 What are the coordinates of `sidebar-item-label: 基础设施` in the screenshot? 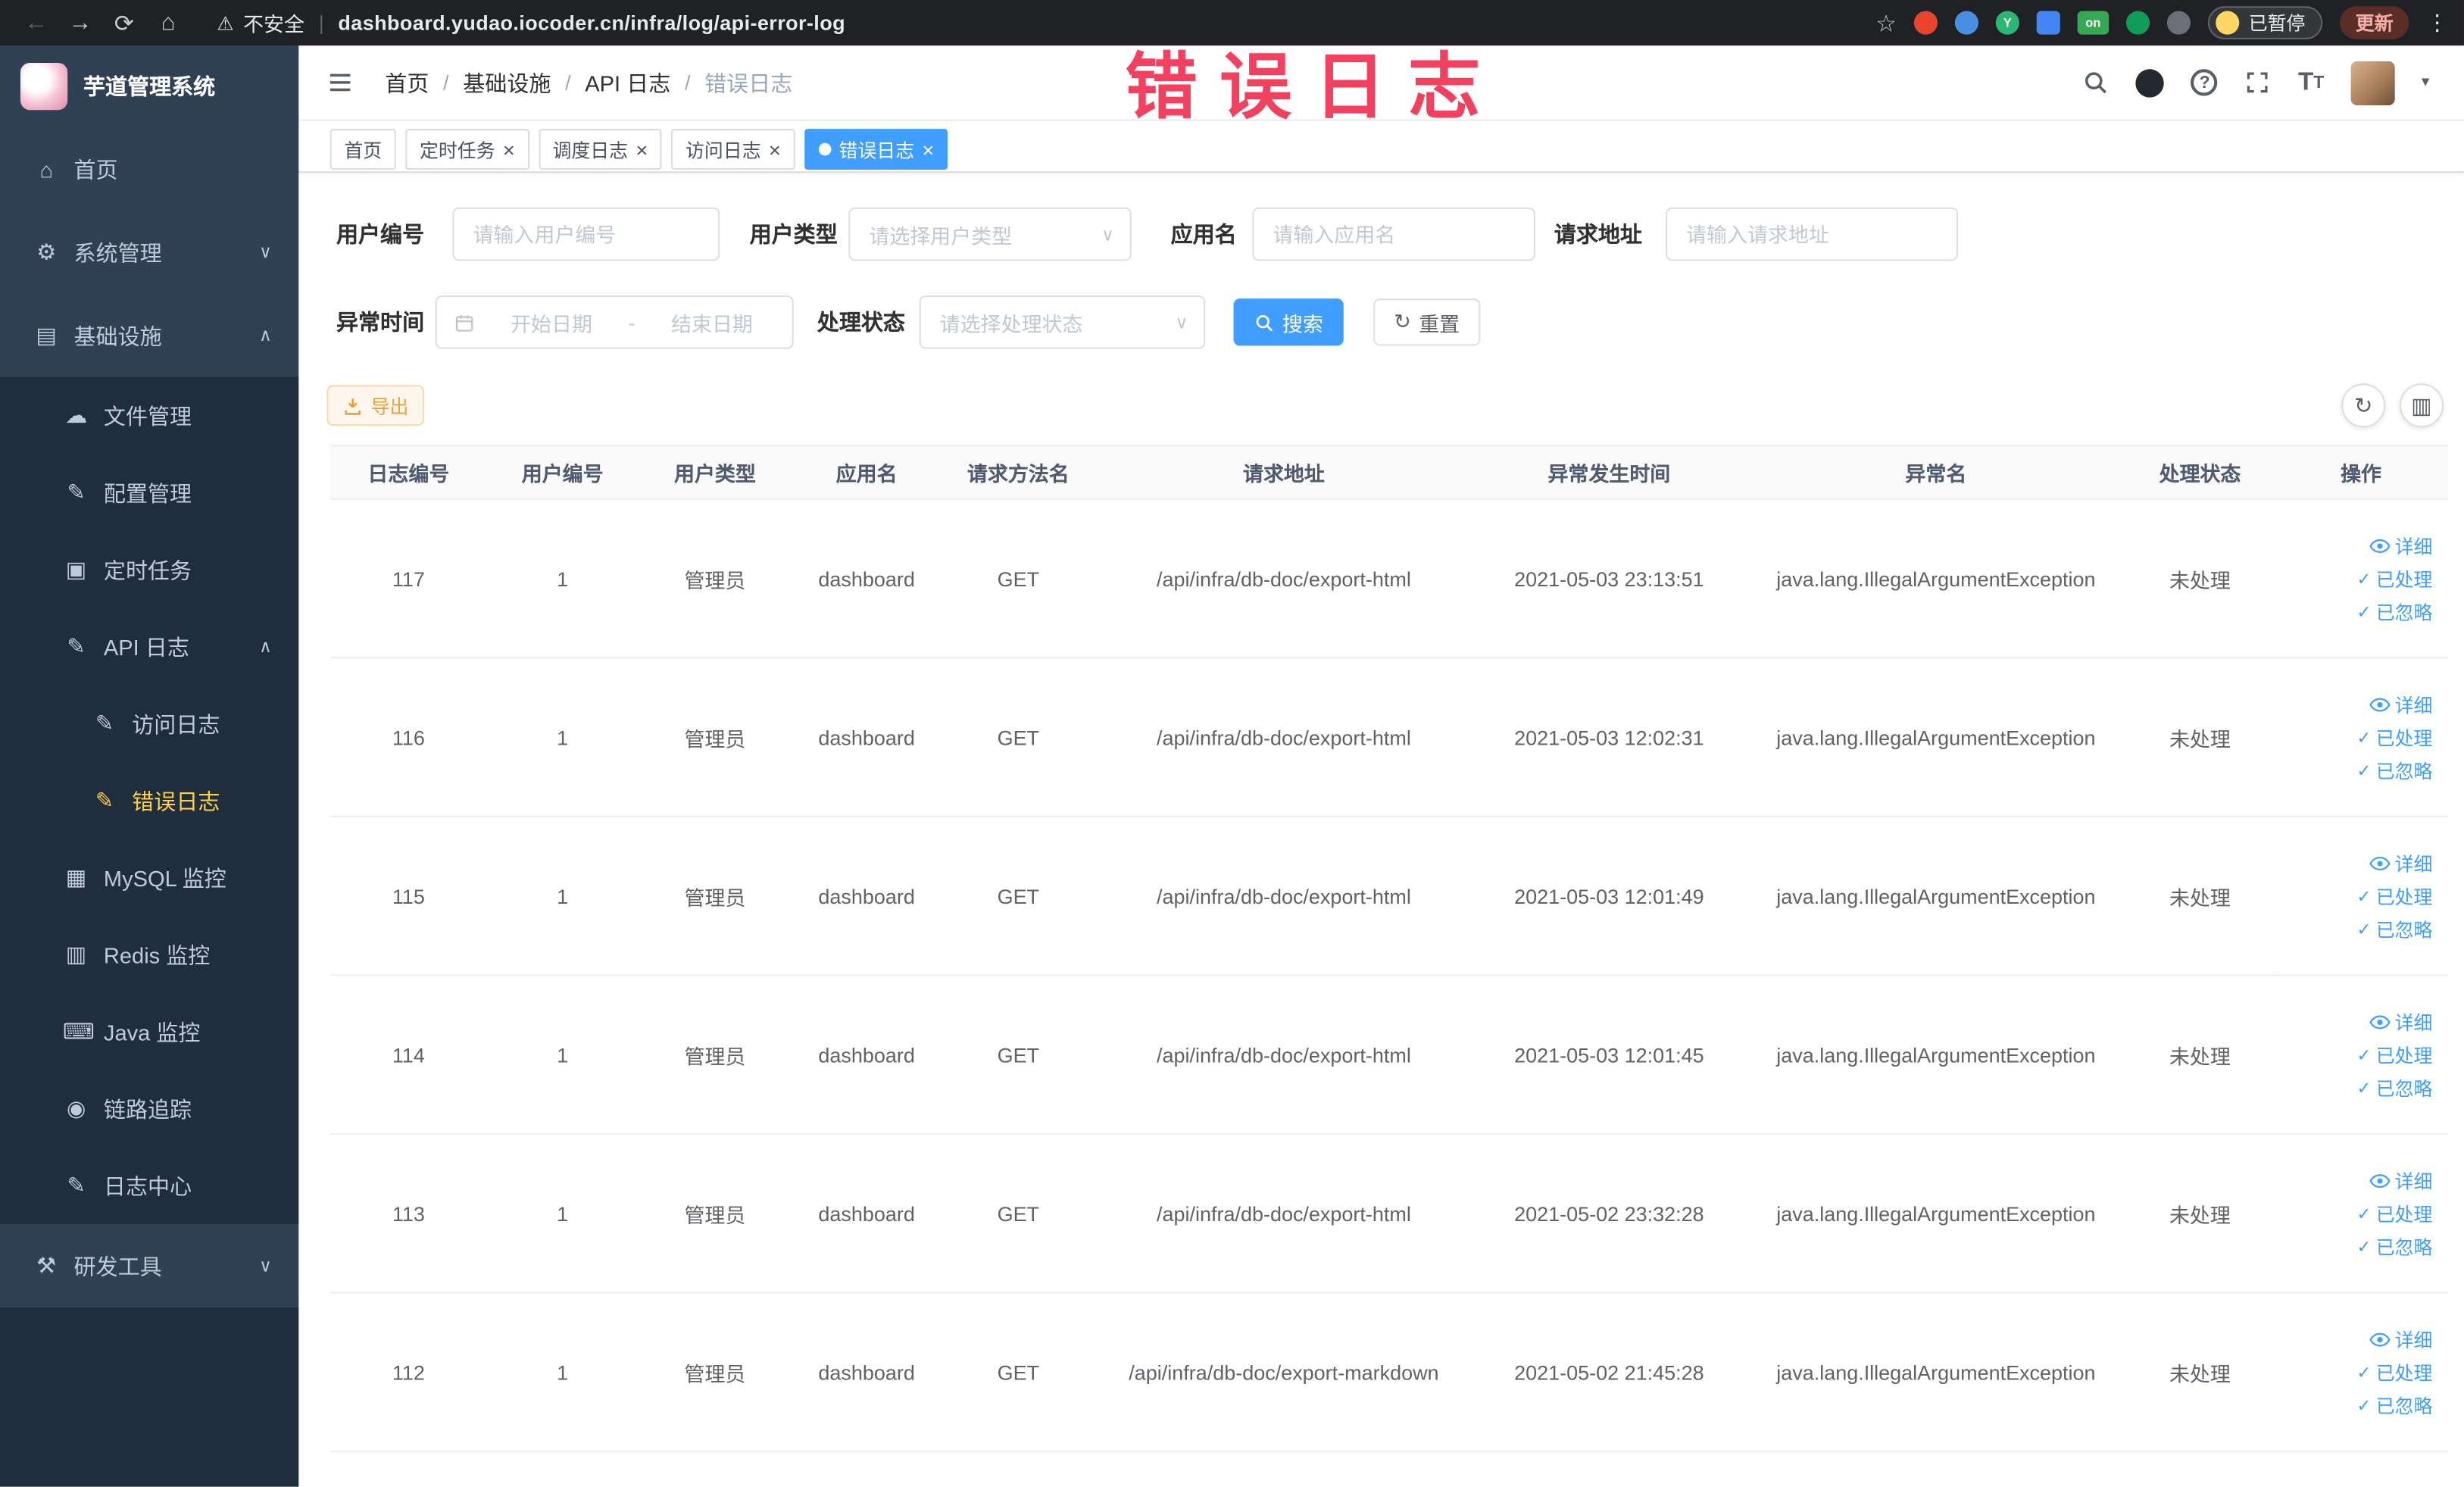 It's located at (117, 335).